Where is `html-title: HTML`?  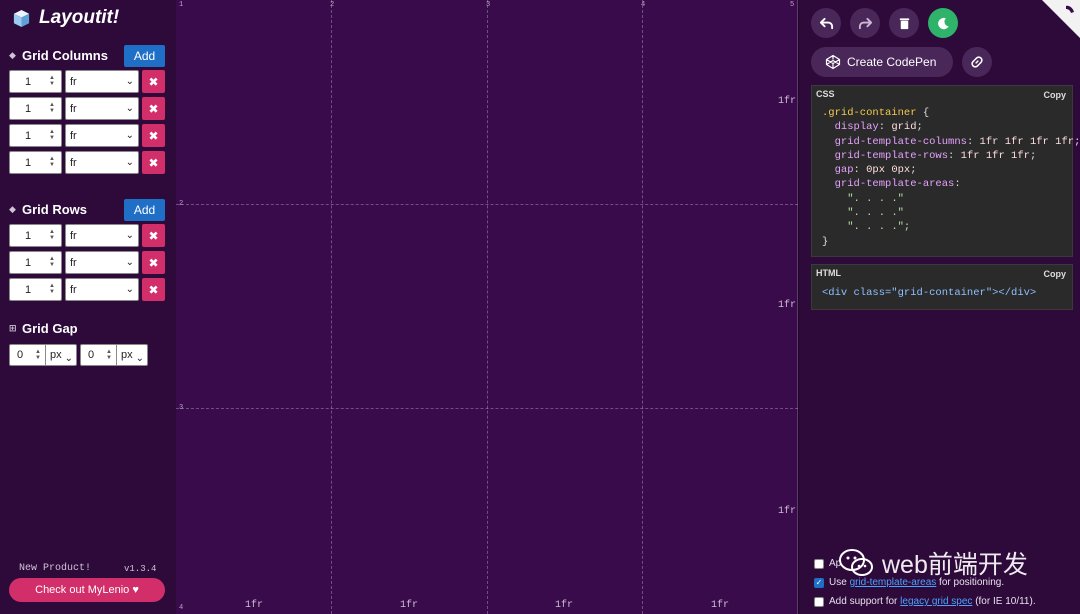
html-title: HTML is located at coordinates (828, 273).